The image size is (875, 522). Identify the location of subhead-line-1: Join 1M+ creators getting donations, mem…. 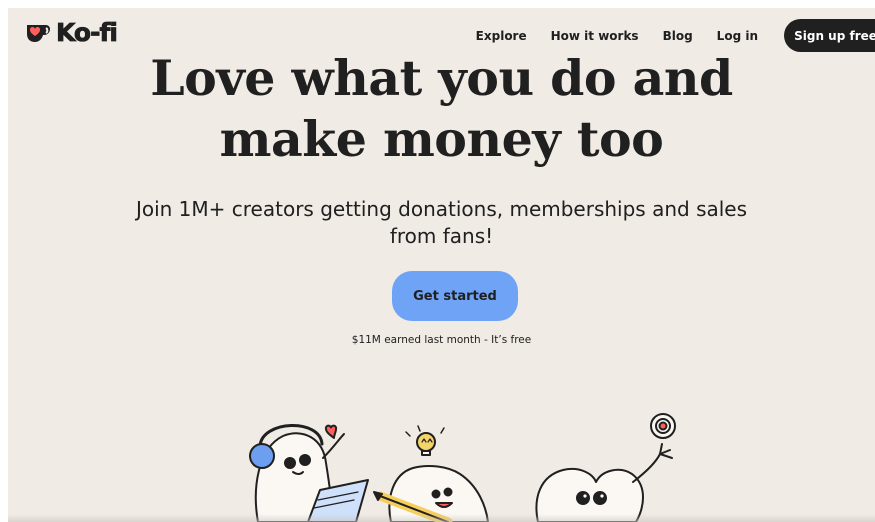
(441, 209).